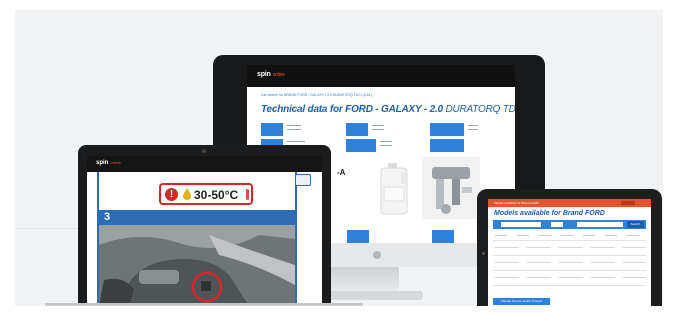 This screenshot has width=677, height=315. What do you see at coordinates (204, 151) in the screenshot?
I see `camera-icon` at bounding box center [204, 151].